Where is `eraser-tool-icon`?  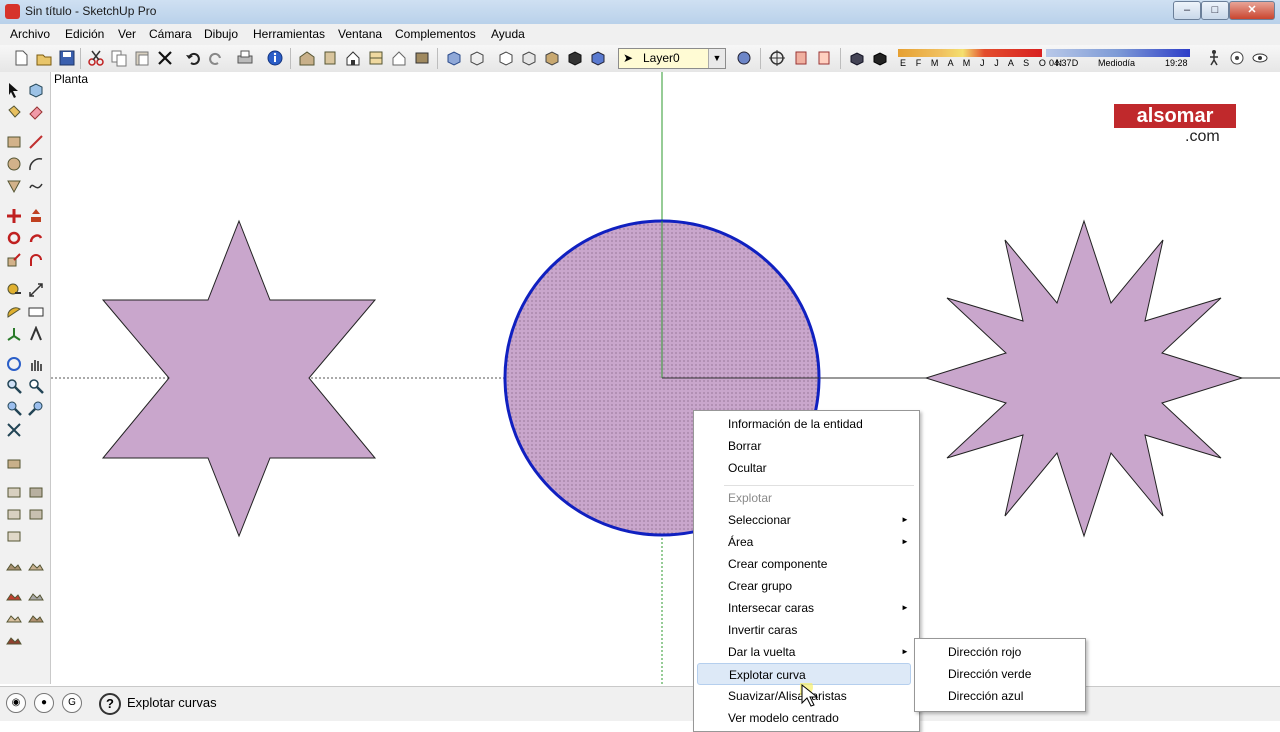
eraser-tool-icon is located at coordinates (36, 112).